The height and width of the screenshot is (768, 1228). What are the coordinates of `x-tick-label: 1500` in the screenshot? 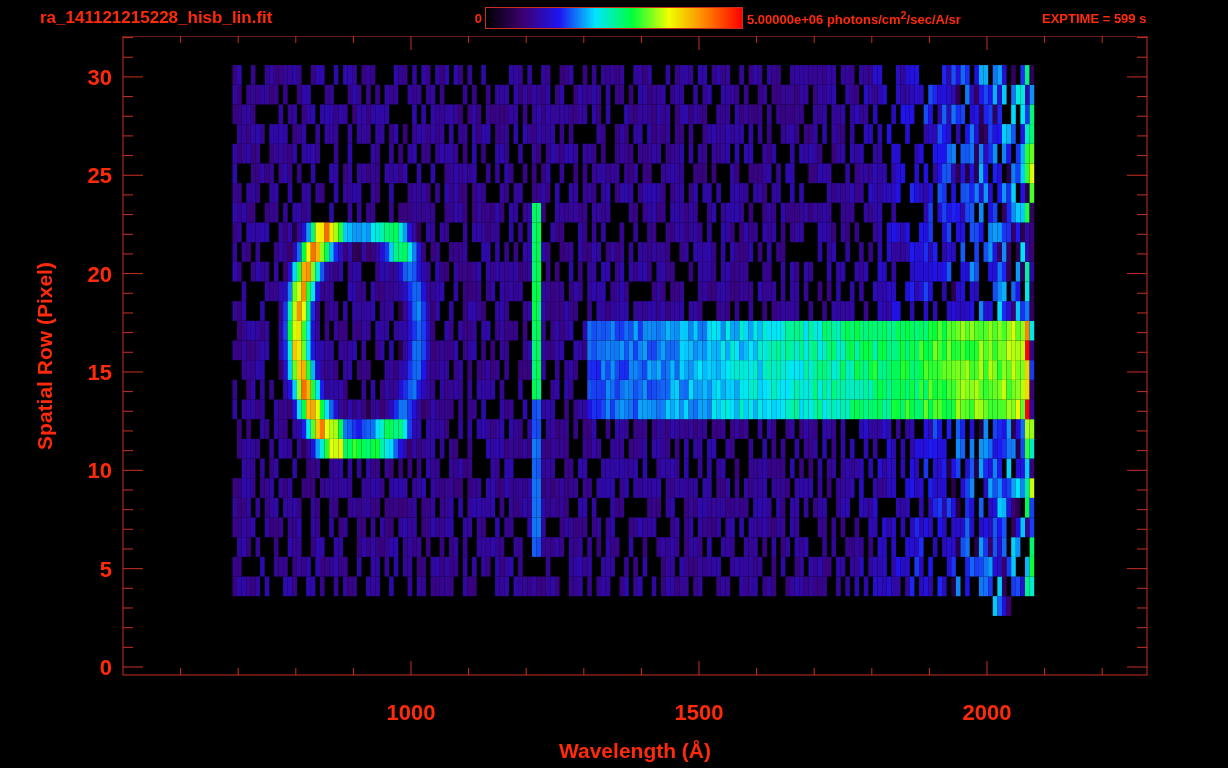 It's located at (699, 712).